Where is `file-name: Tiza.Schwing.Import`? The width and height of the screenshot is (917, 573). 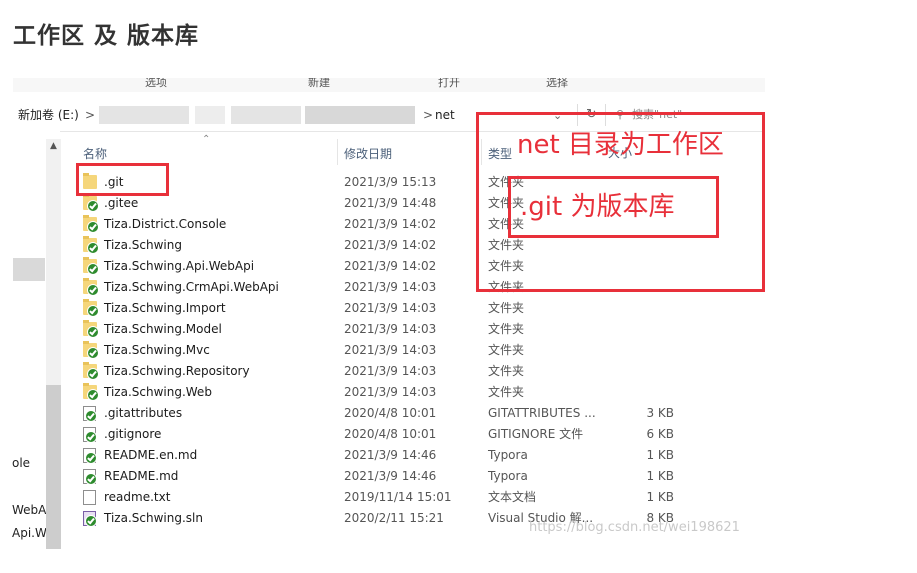 file-name: Tiza.Schwing.Import is located at coordinates (165, 308).